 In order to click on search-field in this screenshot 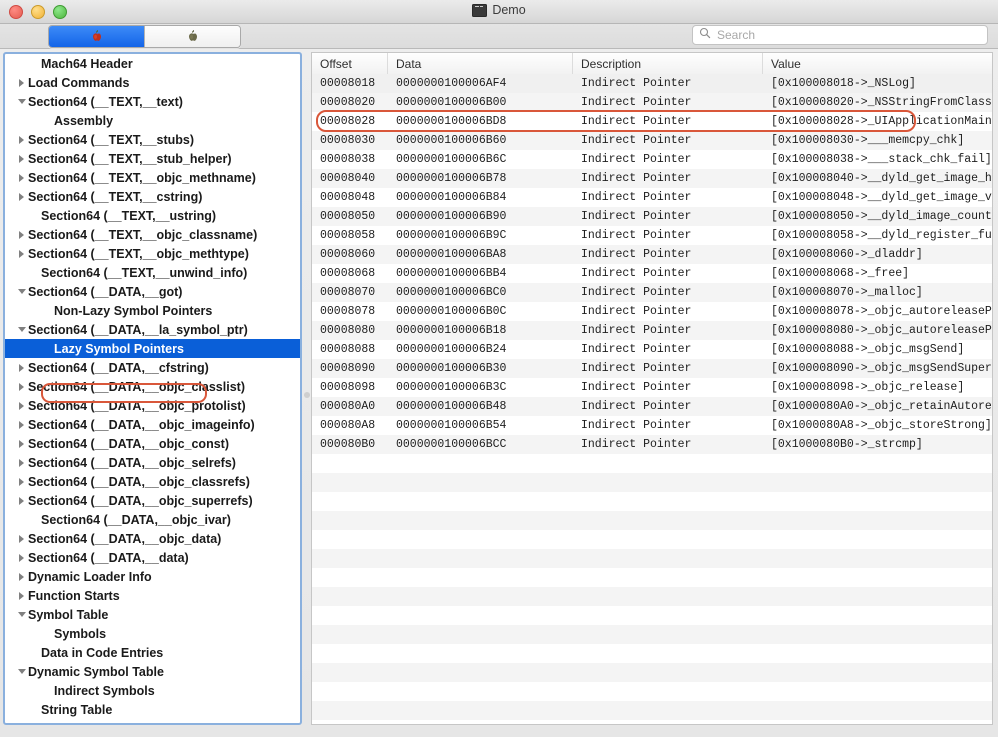, I will do `click(840, 35)`.